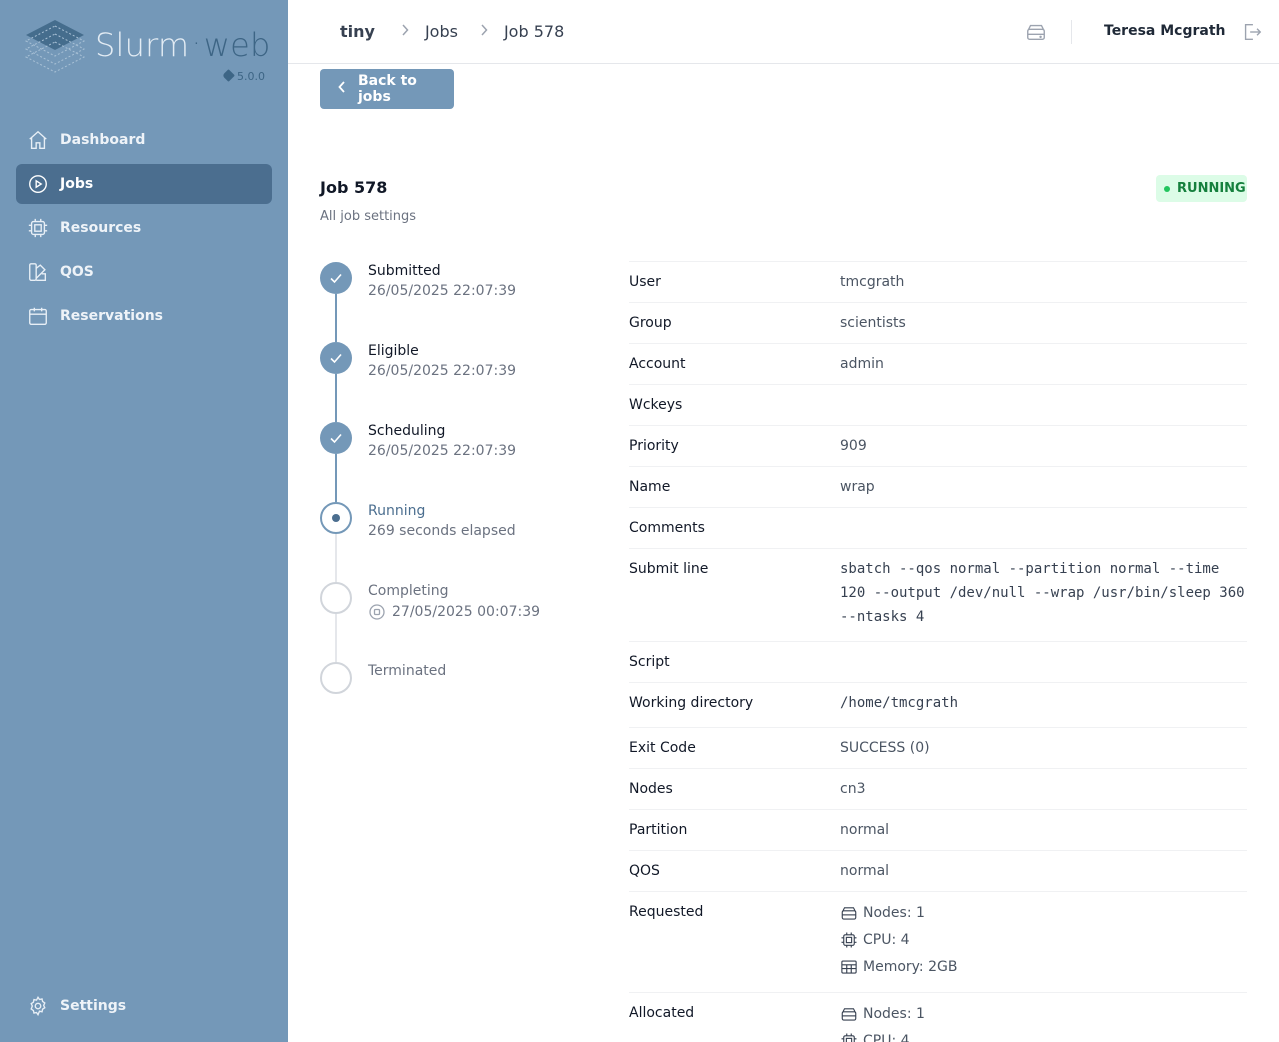 This screenshot has height=1042, width=1279. I want to click on sidebar-item-dashboard: Dashboard, so click(144, 140).